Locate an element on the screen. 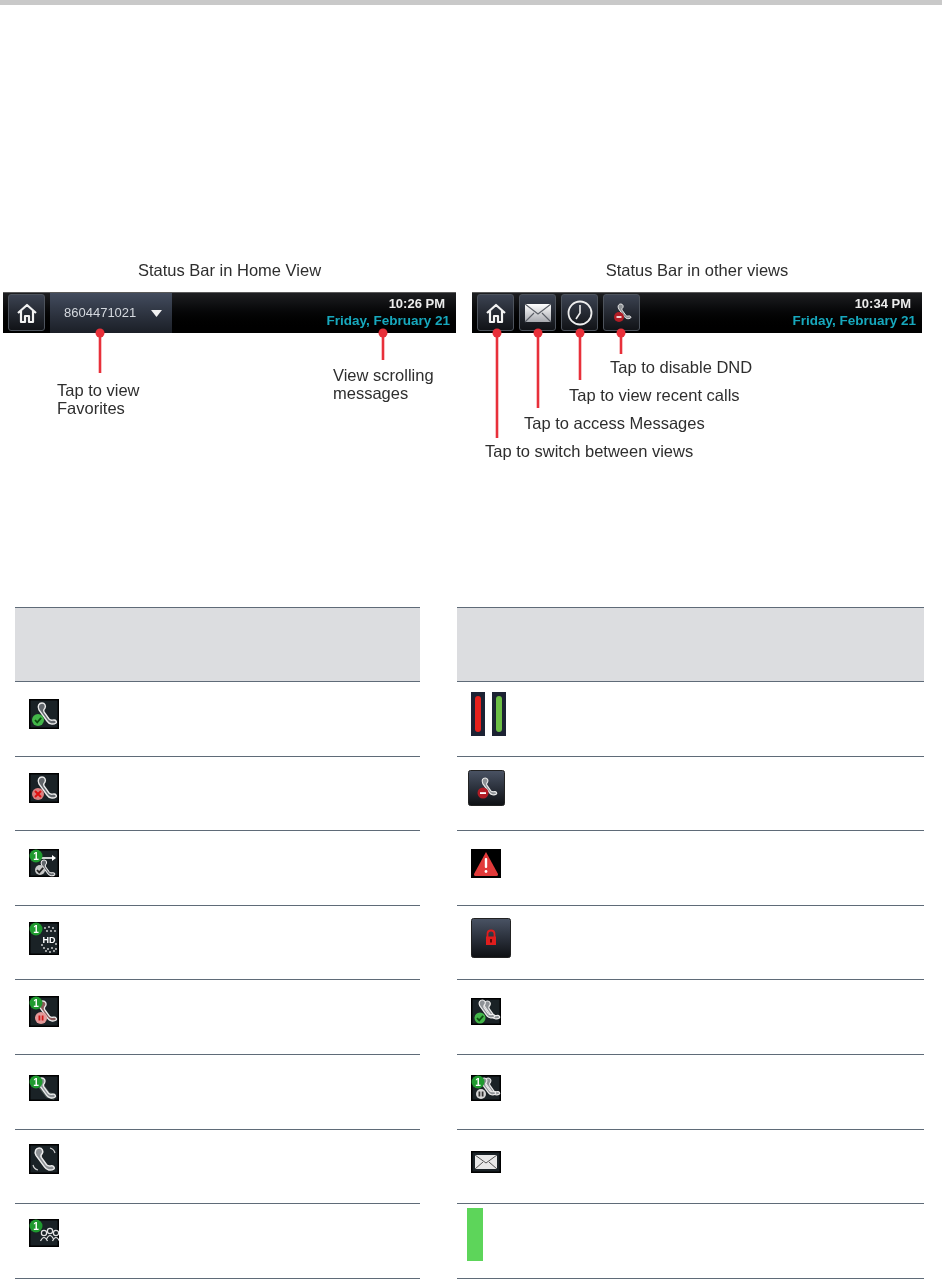 This screenshot has width=942, height=1280. figure-caption: Status Bar in Home View is located at coordinates (229, 270).